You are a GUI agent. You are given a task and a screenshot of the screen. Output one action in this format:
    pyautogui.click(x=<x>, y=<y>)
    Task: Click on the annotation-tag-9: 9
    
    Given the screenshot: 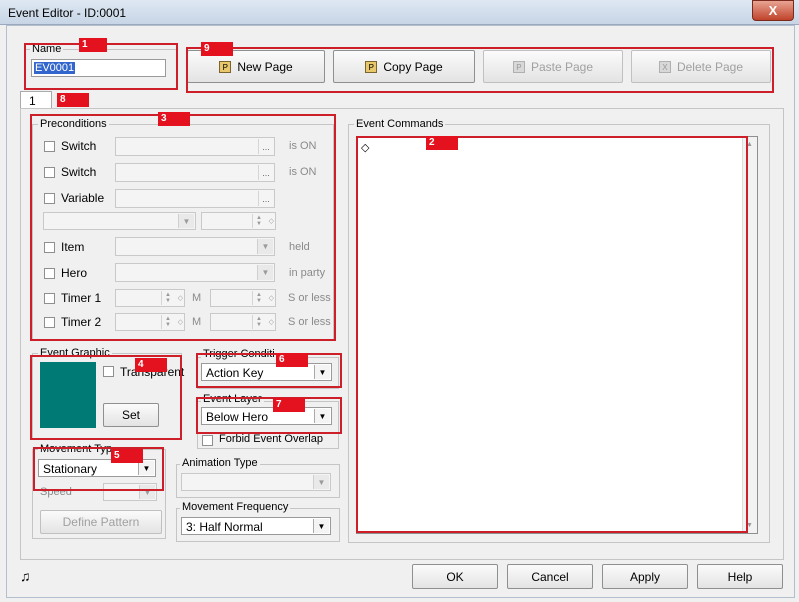 What is the action you would take?
    pyautogui.click(x=217, y=49)
    